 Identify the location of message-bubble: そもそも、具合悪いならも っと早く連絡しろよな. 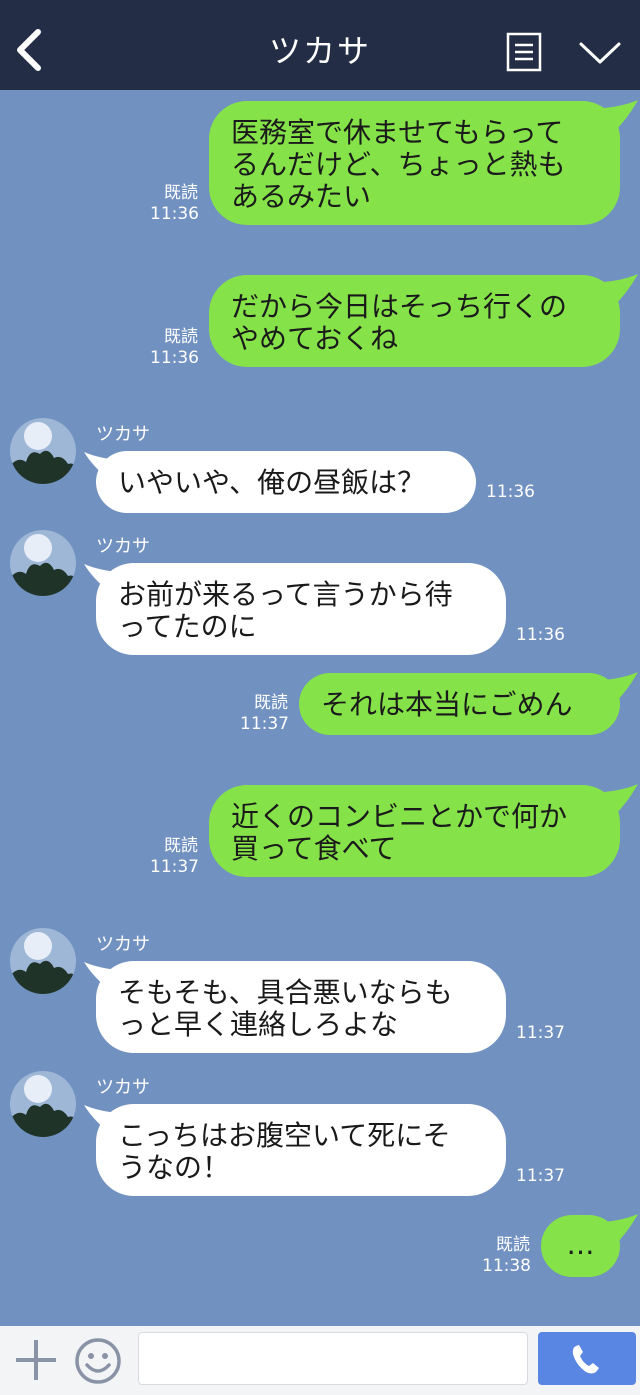
(301, 1007).